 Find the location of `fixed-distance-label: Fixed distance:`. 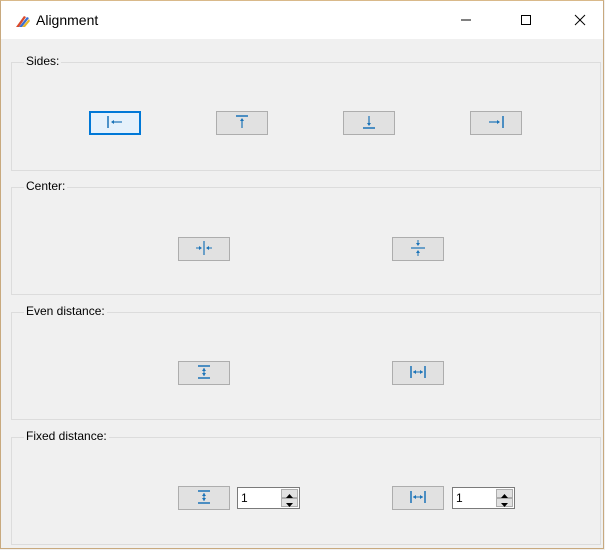

fixed-distance-label: Fixed distance: is located at coordinates (66, 436).